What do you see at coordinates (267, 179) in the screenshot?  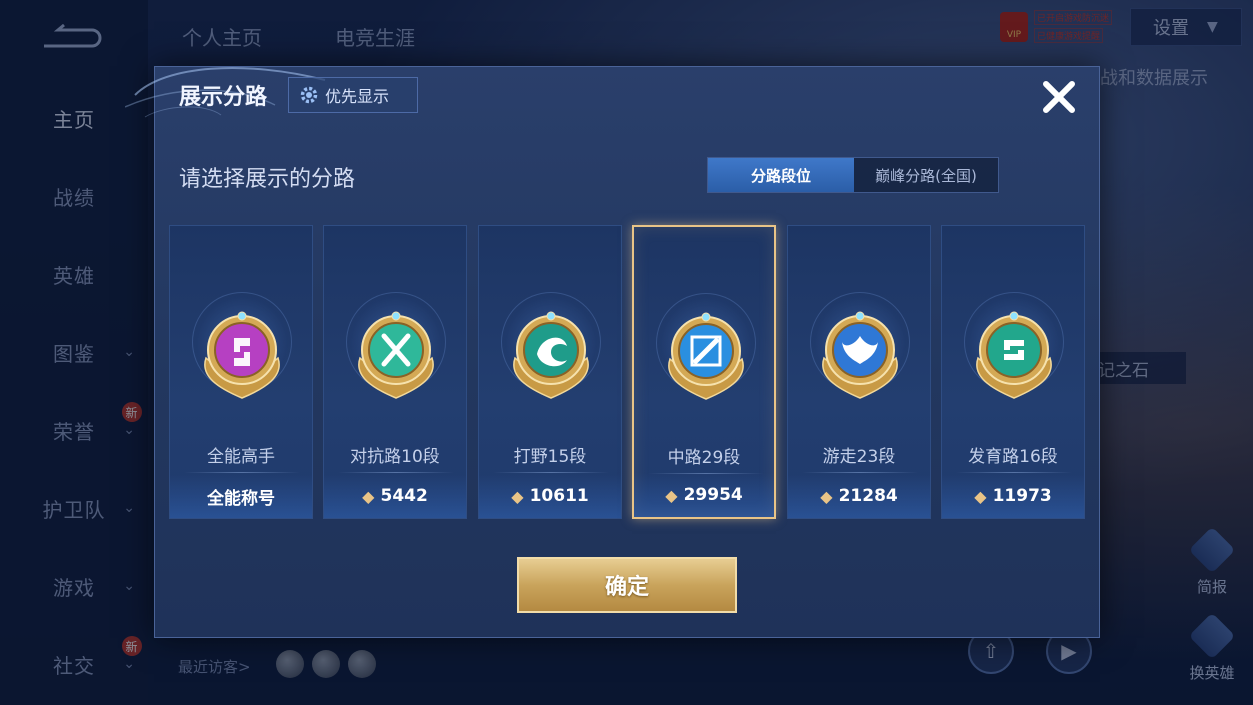 I see `select-prompt: 请选择展示的分路` at bounding box center [267, 179].